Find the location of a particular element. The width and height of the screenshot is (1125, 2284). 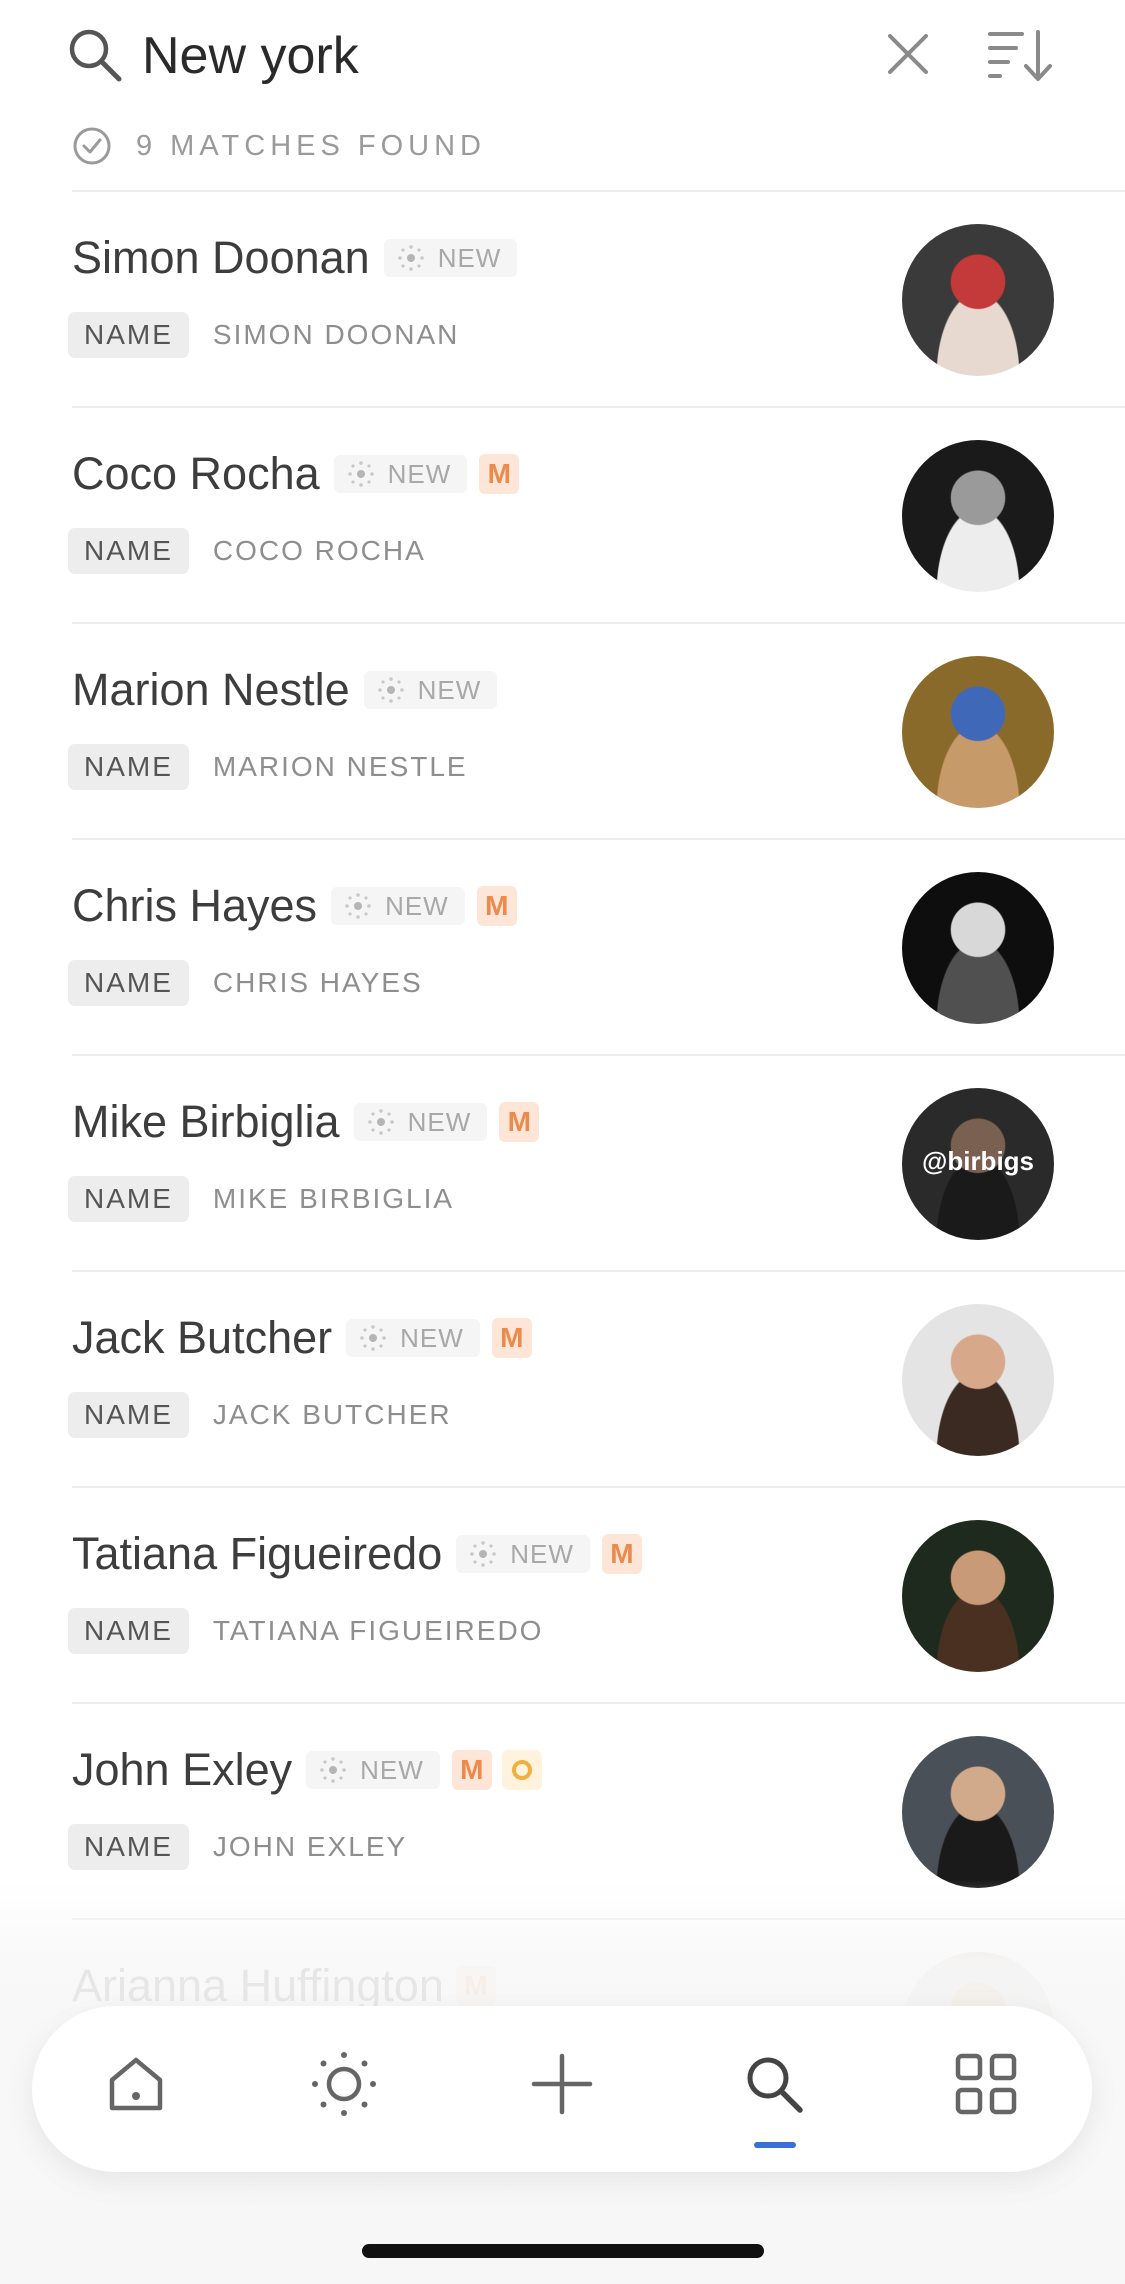

result-subname: JOHN EXLEY is located at coordinates (310, 1846).